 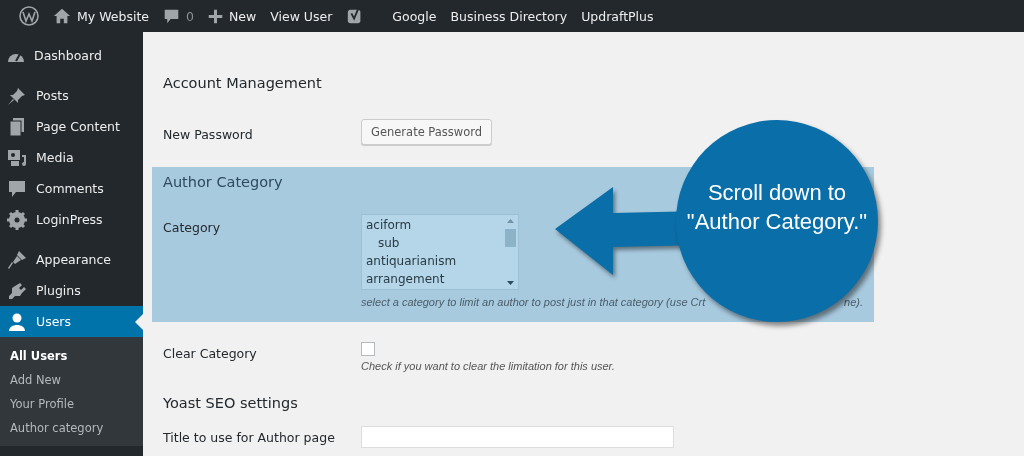 What do you see at coordinates (17, 321) in the screenshot?
I see `user-icon` at bounding box center [17, 321].